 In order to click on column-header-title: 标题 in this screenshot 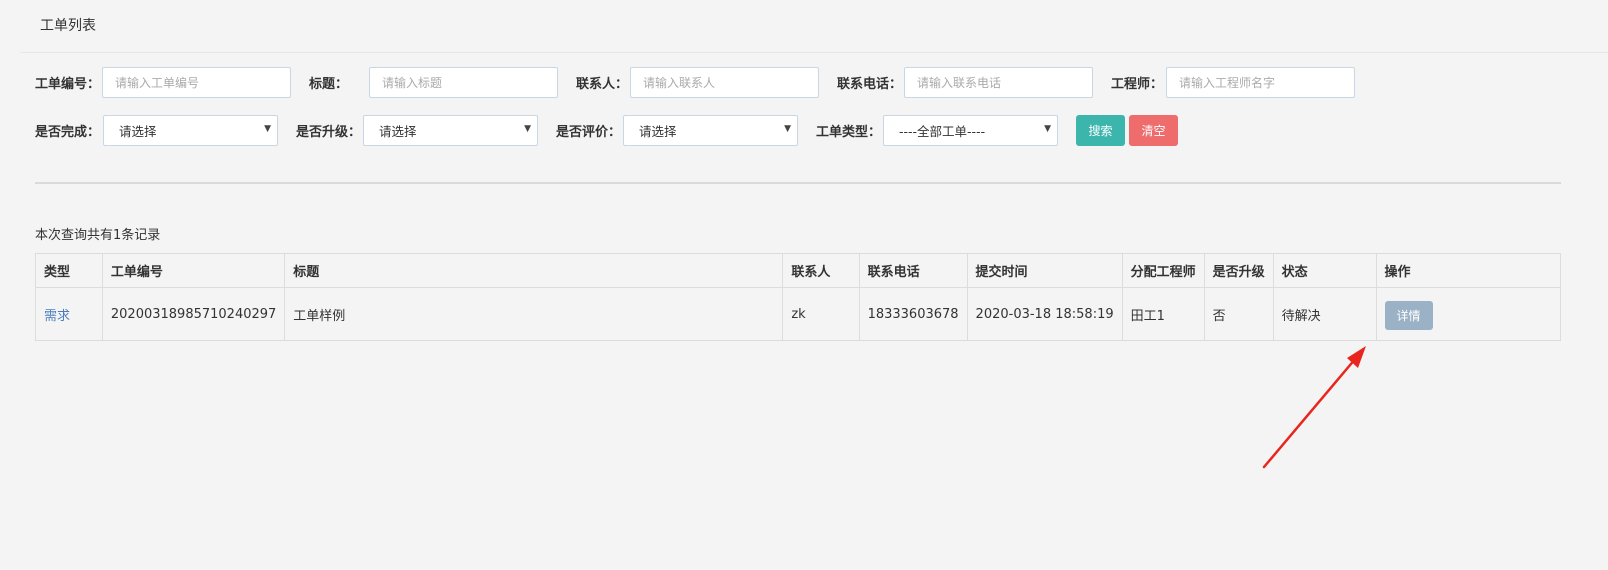, I will do `click(534, 270)`.